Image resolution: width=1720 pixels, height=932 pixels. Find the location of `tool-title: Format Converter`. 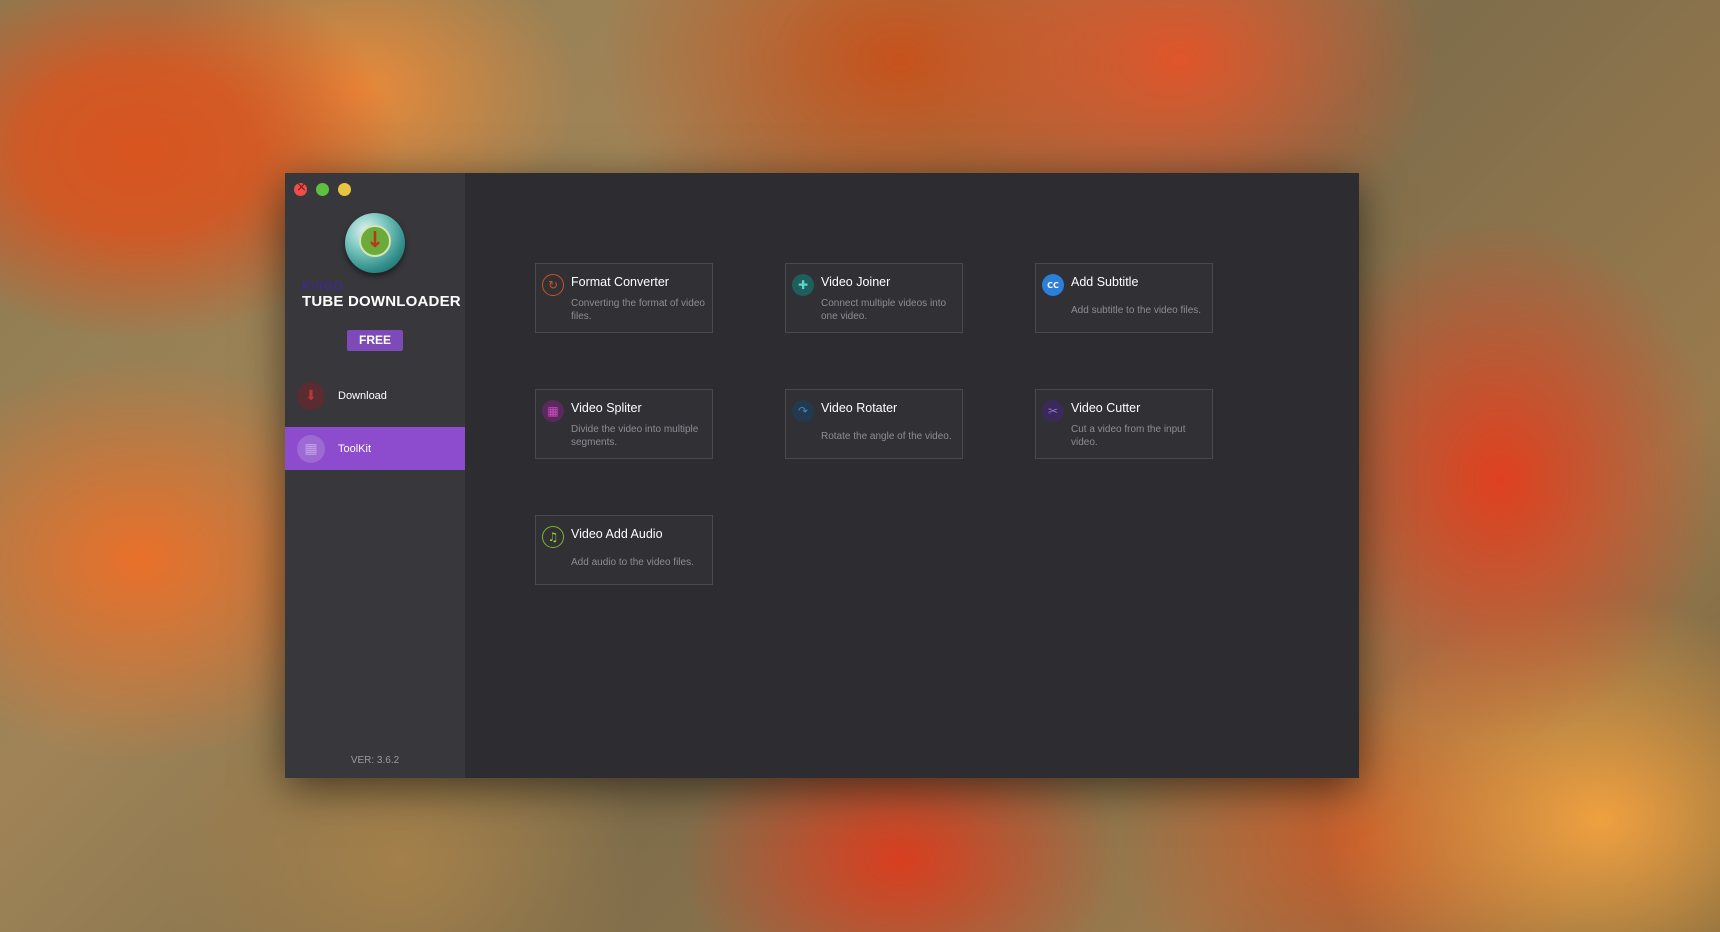

tool-title: Format Converter is located at coordinates (620, 282).